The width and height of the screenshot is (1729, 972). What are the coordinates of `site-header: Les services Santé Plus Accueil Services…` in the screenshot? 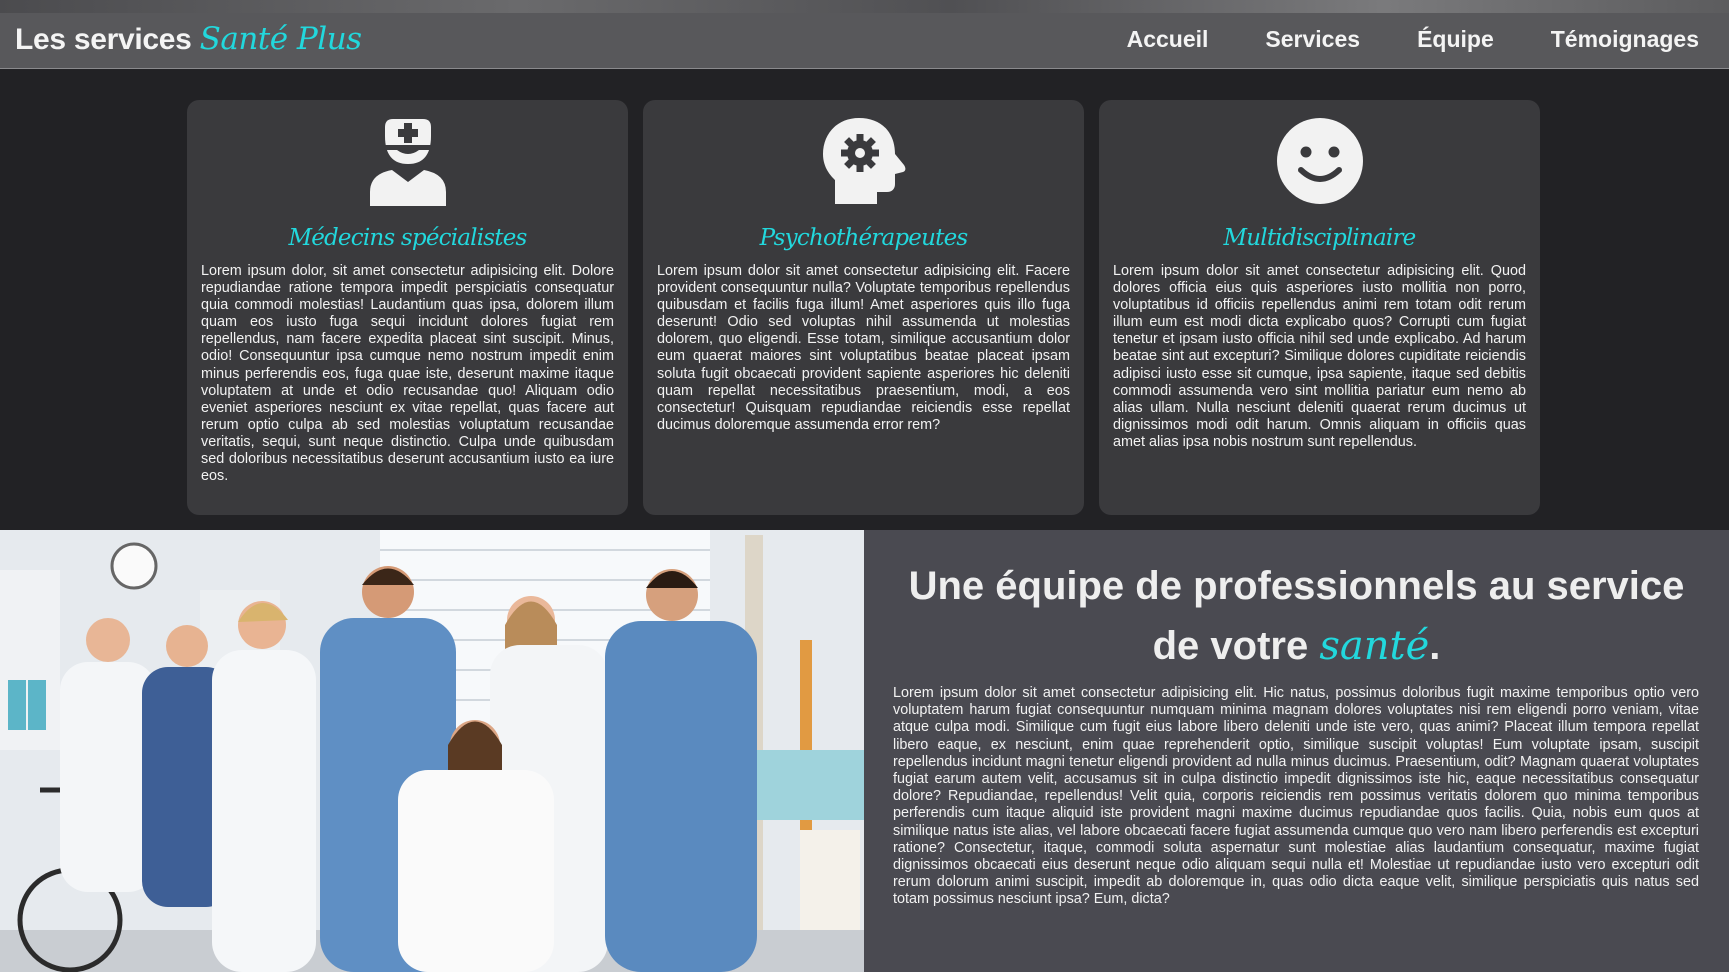 It's located at (864, 41).